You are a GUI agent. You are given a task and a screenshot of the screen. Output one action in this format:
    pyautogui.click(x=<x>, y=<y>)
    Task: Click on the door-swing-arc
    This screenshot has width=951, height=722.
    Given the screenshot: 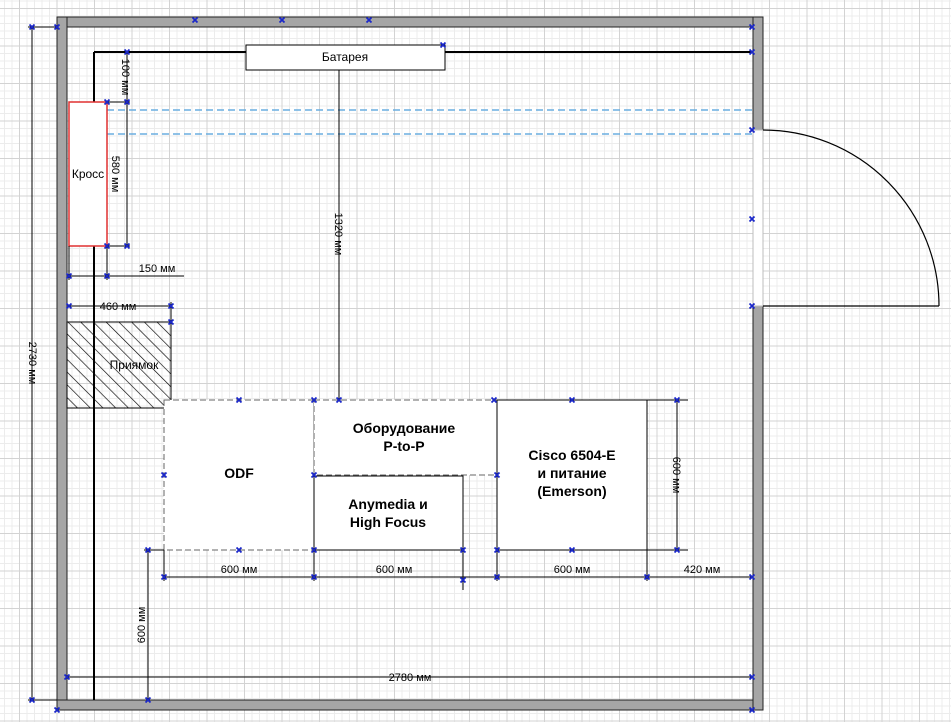 What is the action you would take?
    pyautogui.click(x=851, y=218)
    